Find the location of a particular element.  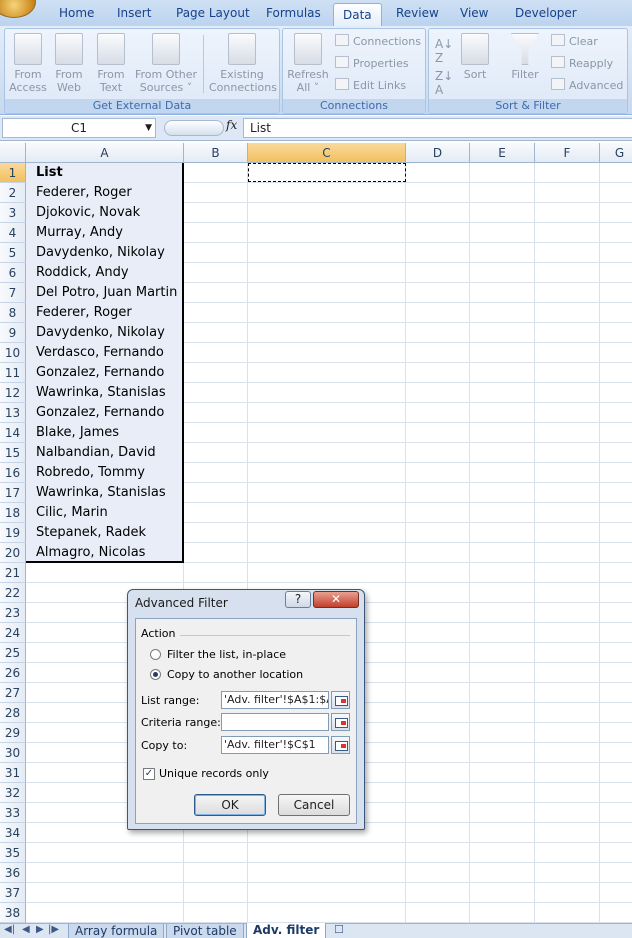

list-cell: Del Potro, Juan Martin is located at coordinates (106, 293).